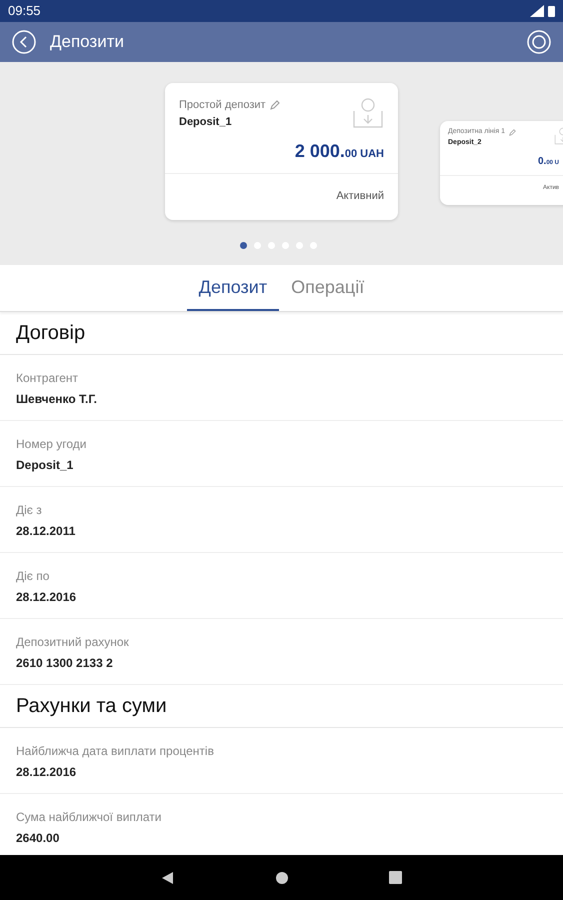 The height and width of the screenshot is (900, 563). I want to click on deposit-name: Deposit_1, so click(206, 122).